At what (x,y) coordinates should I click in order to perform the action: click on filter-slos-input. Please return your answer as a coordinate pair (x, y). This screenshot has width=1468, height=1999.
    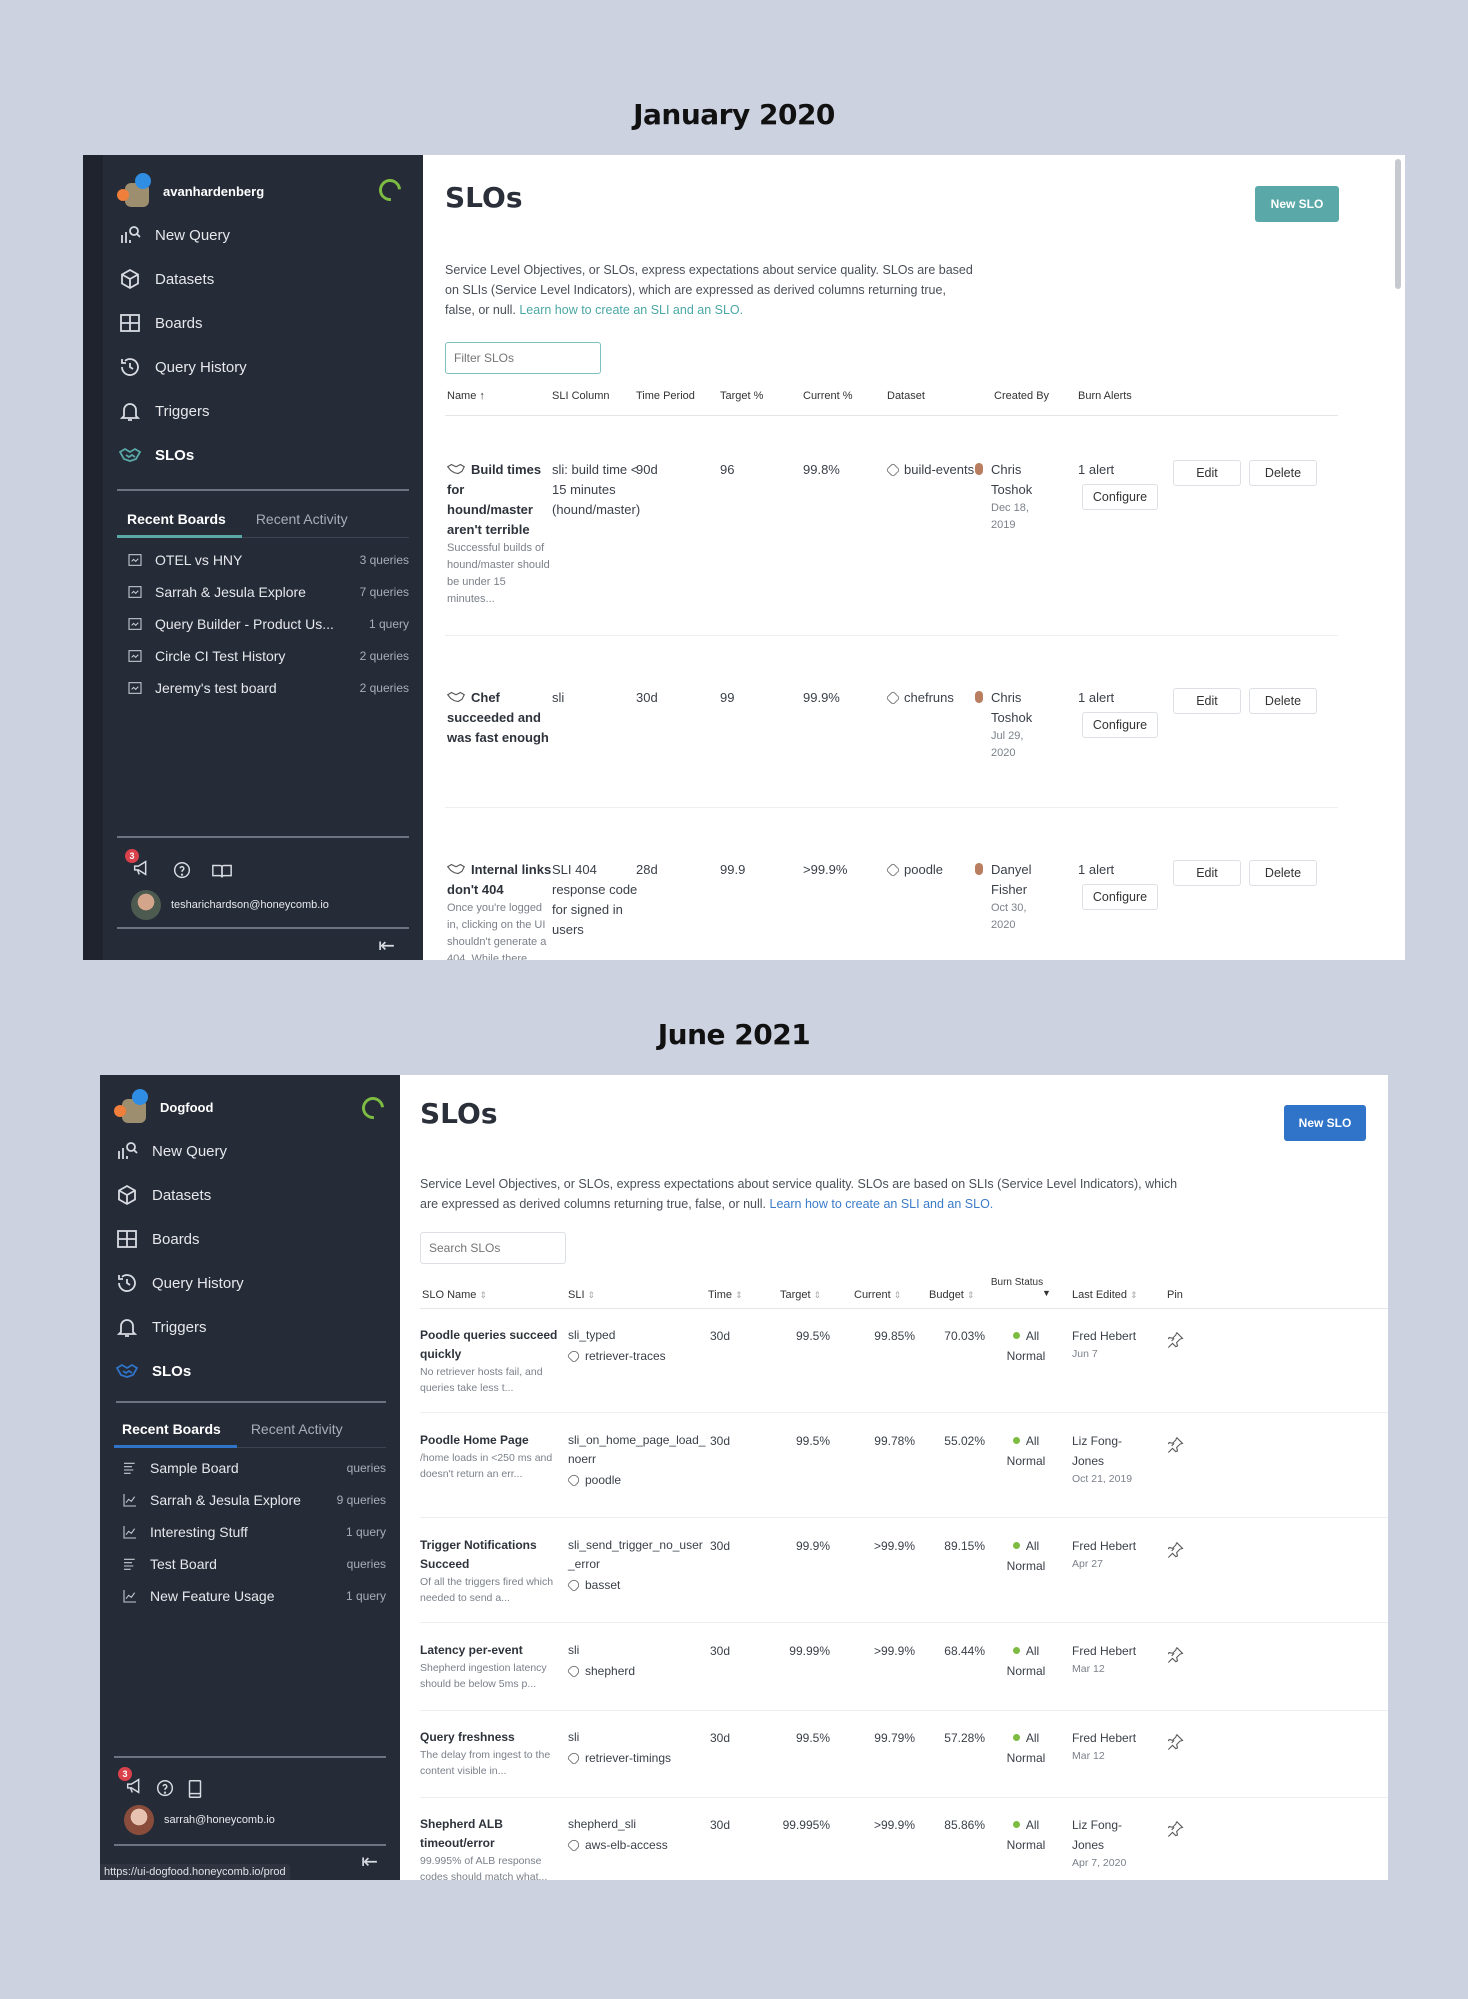
    Looking at the image, I should click on (523, 358).